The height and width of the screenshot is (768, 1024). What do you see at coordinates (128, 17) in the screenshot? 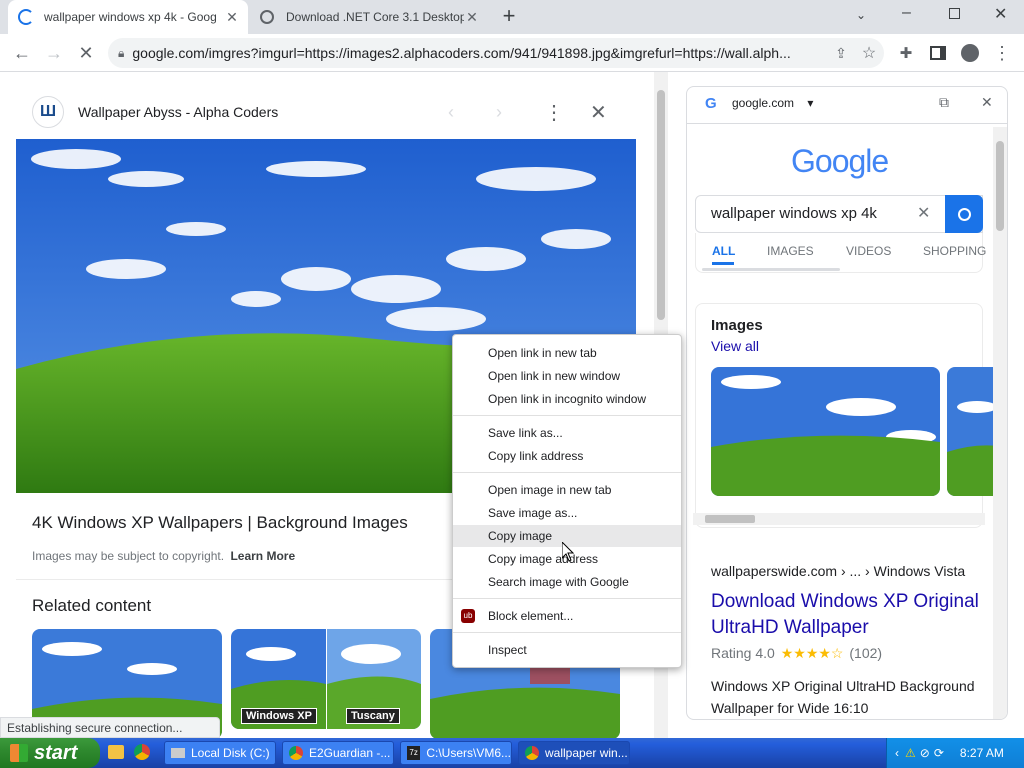
I see `tab-active: wallpaper windows xp 4k - Goog ✕` at bounding box center [128, 17].